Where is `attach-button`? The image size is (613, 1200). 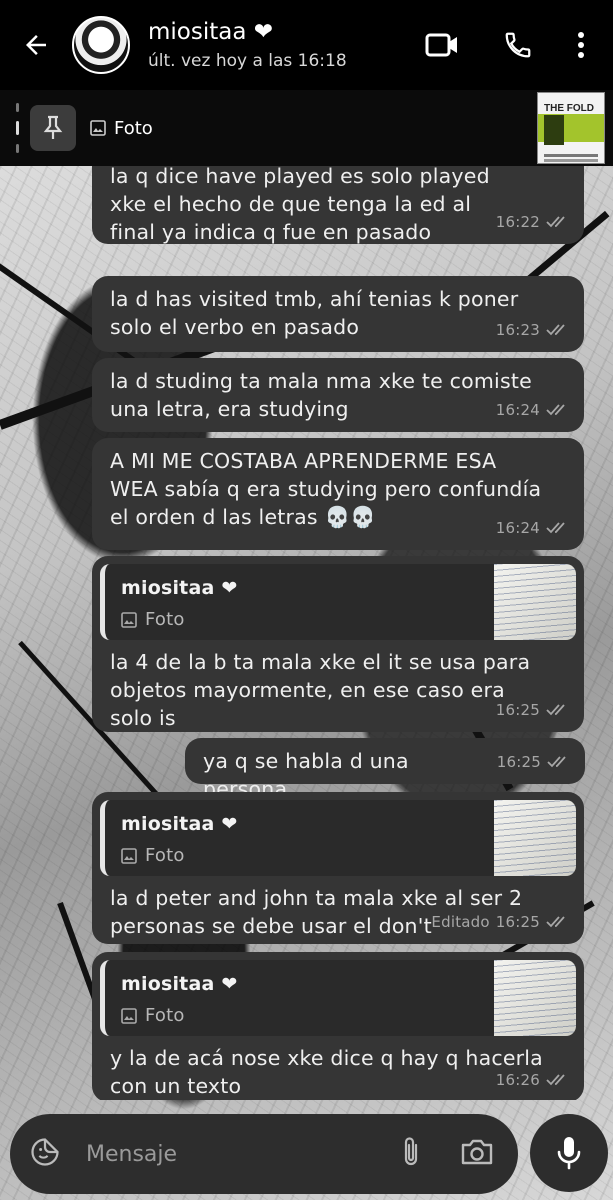 attach-button is located at coordinates (411, 1154).